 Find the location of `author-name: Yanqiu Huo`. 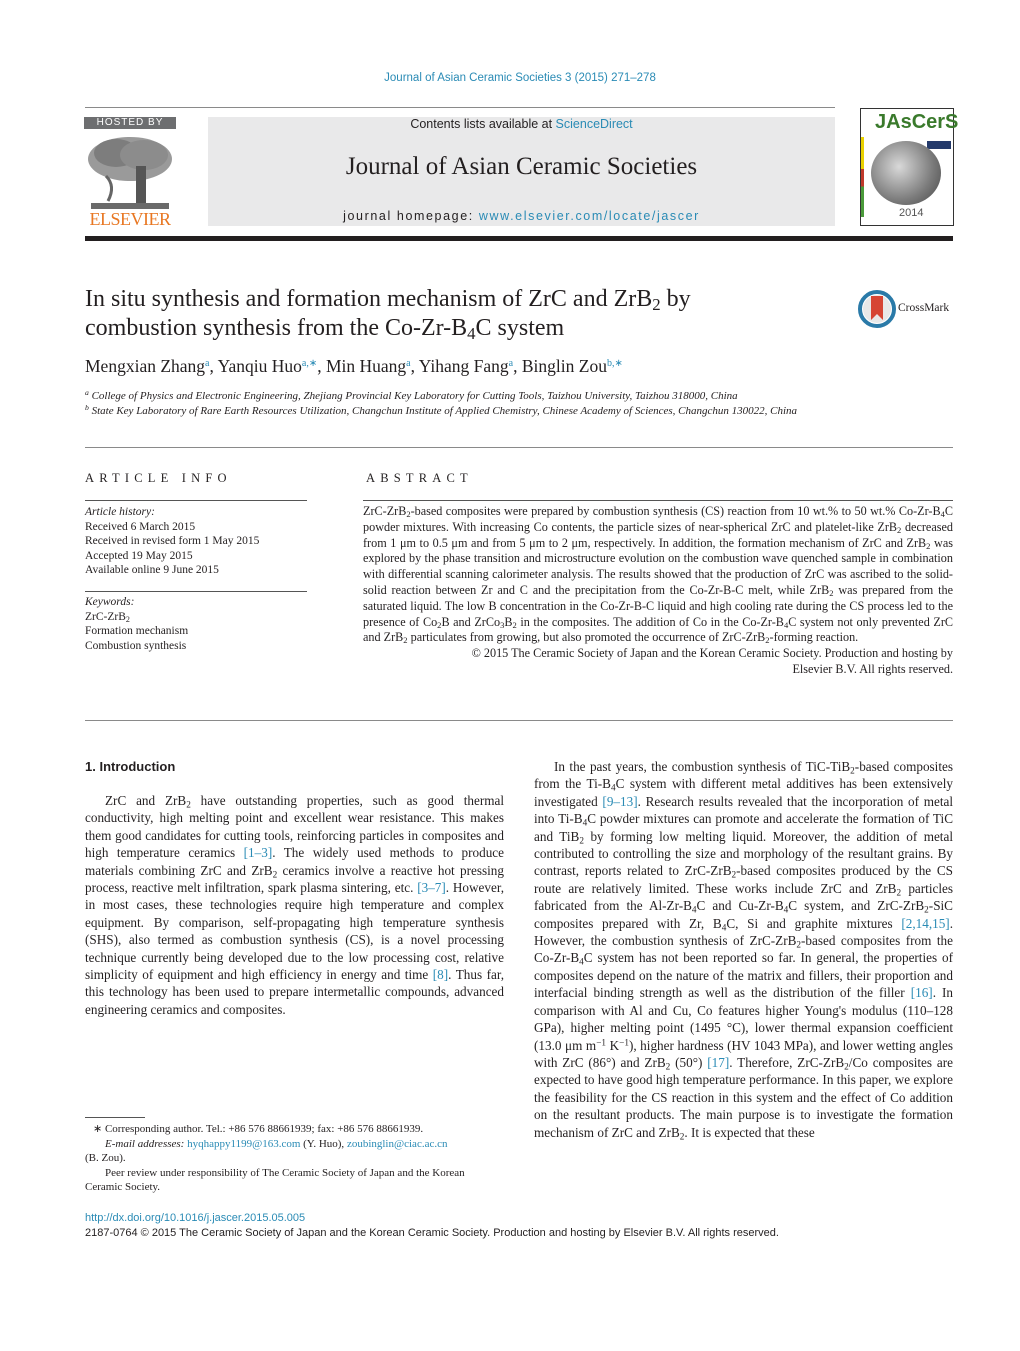

author-name: Yanqiu Huo is located at coordinates (260, 366).